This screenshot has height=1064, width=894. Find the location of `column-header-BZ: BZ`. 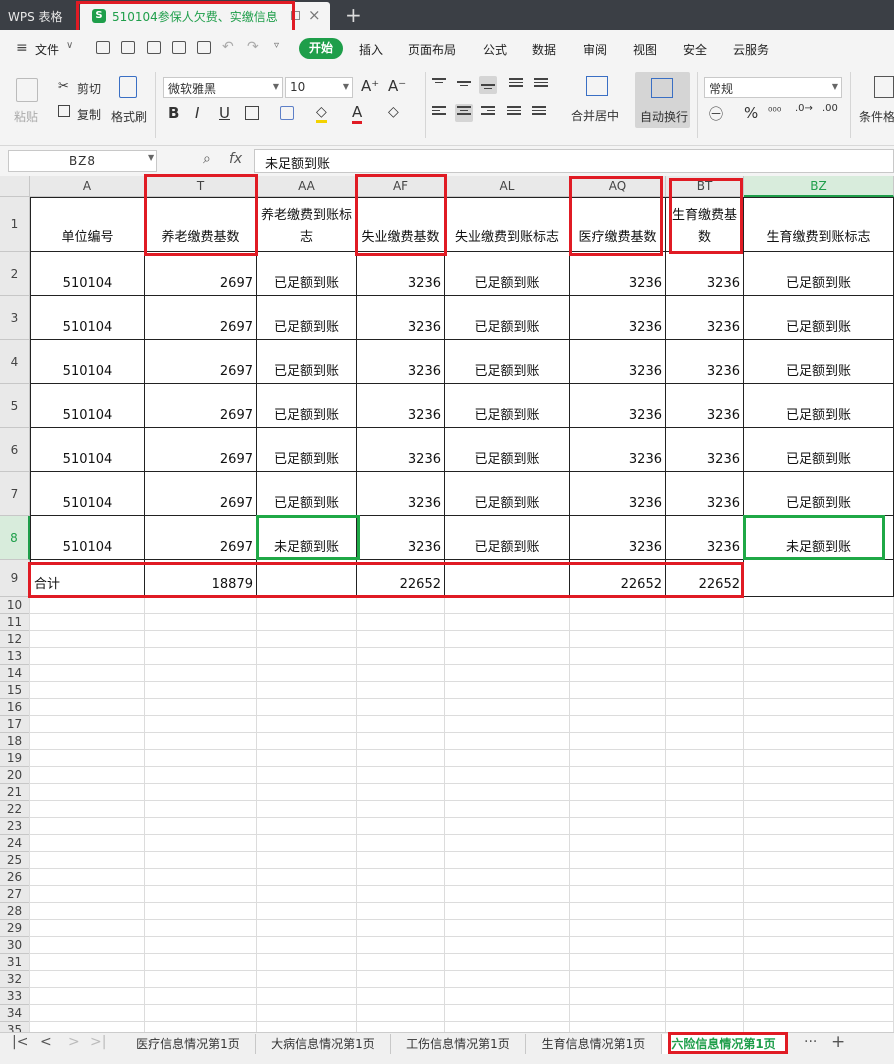

column-header-BZ: BZ is located at coordinates (819, 186).